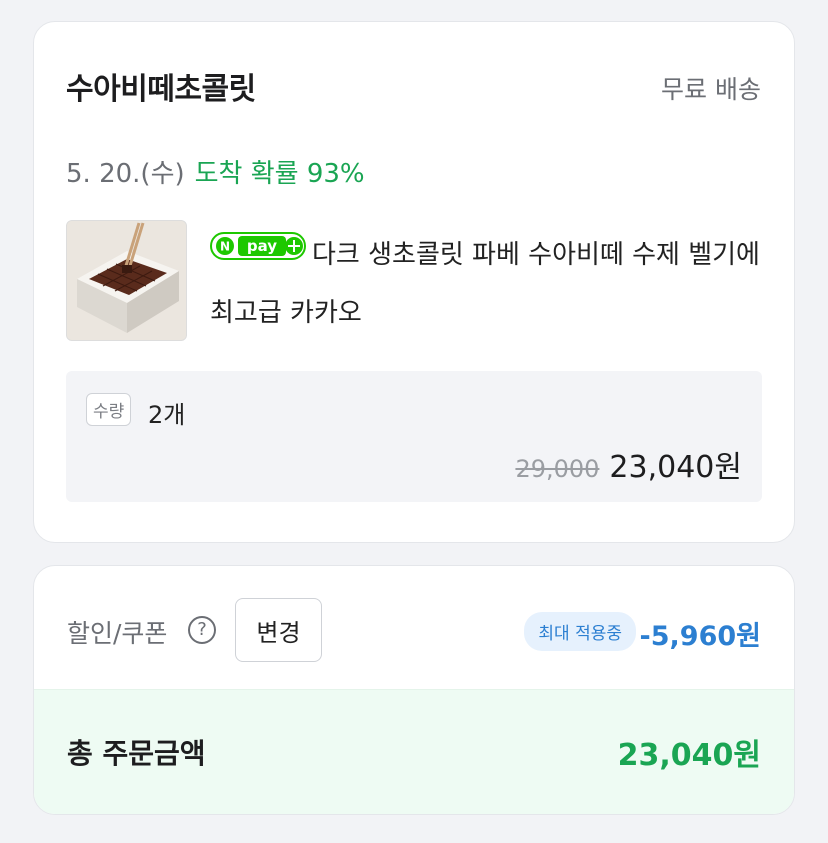 The image size is (828, 843). I want to click on product-title: N pay 다크 생초콜릿 파베 수아비떼 수제 벨기에 최고급 카카오, so click(490, 284).